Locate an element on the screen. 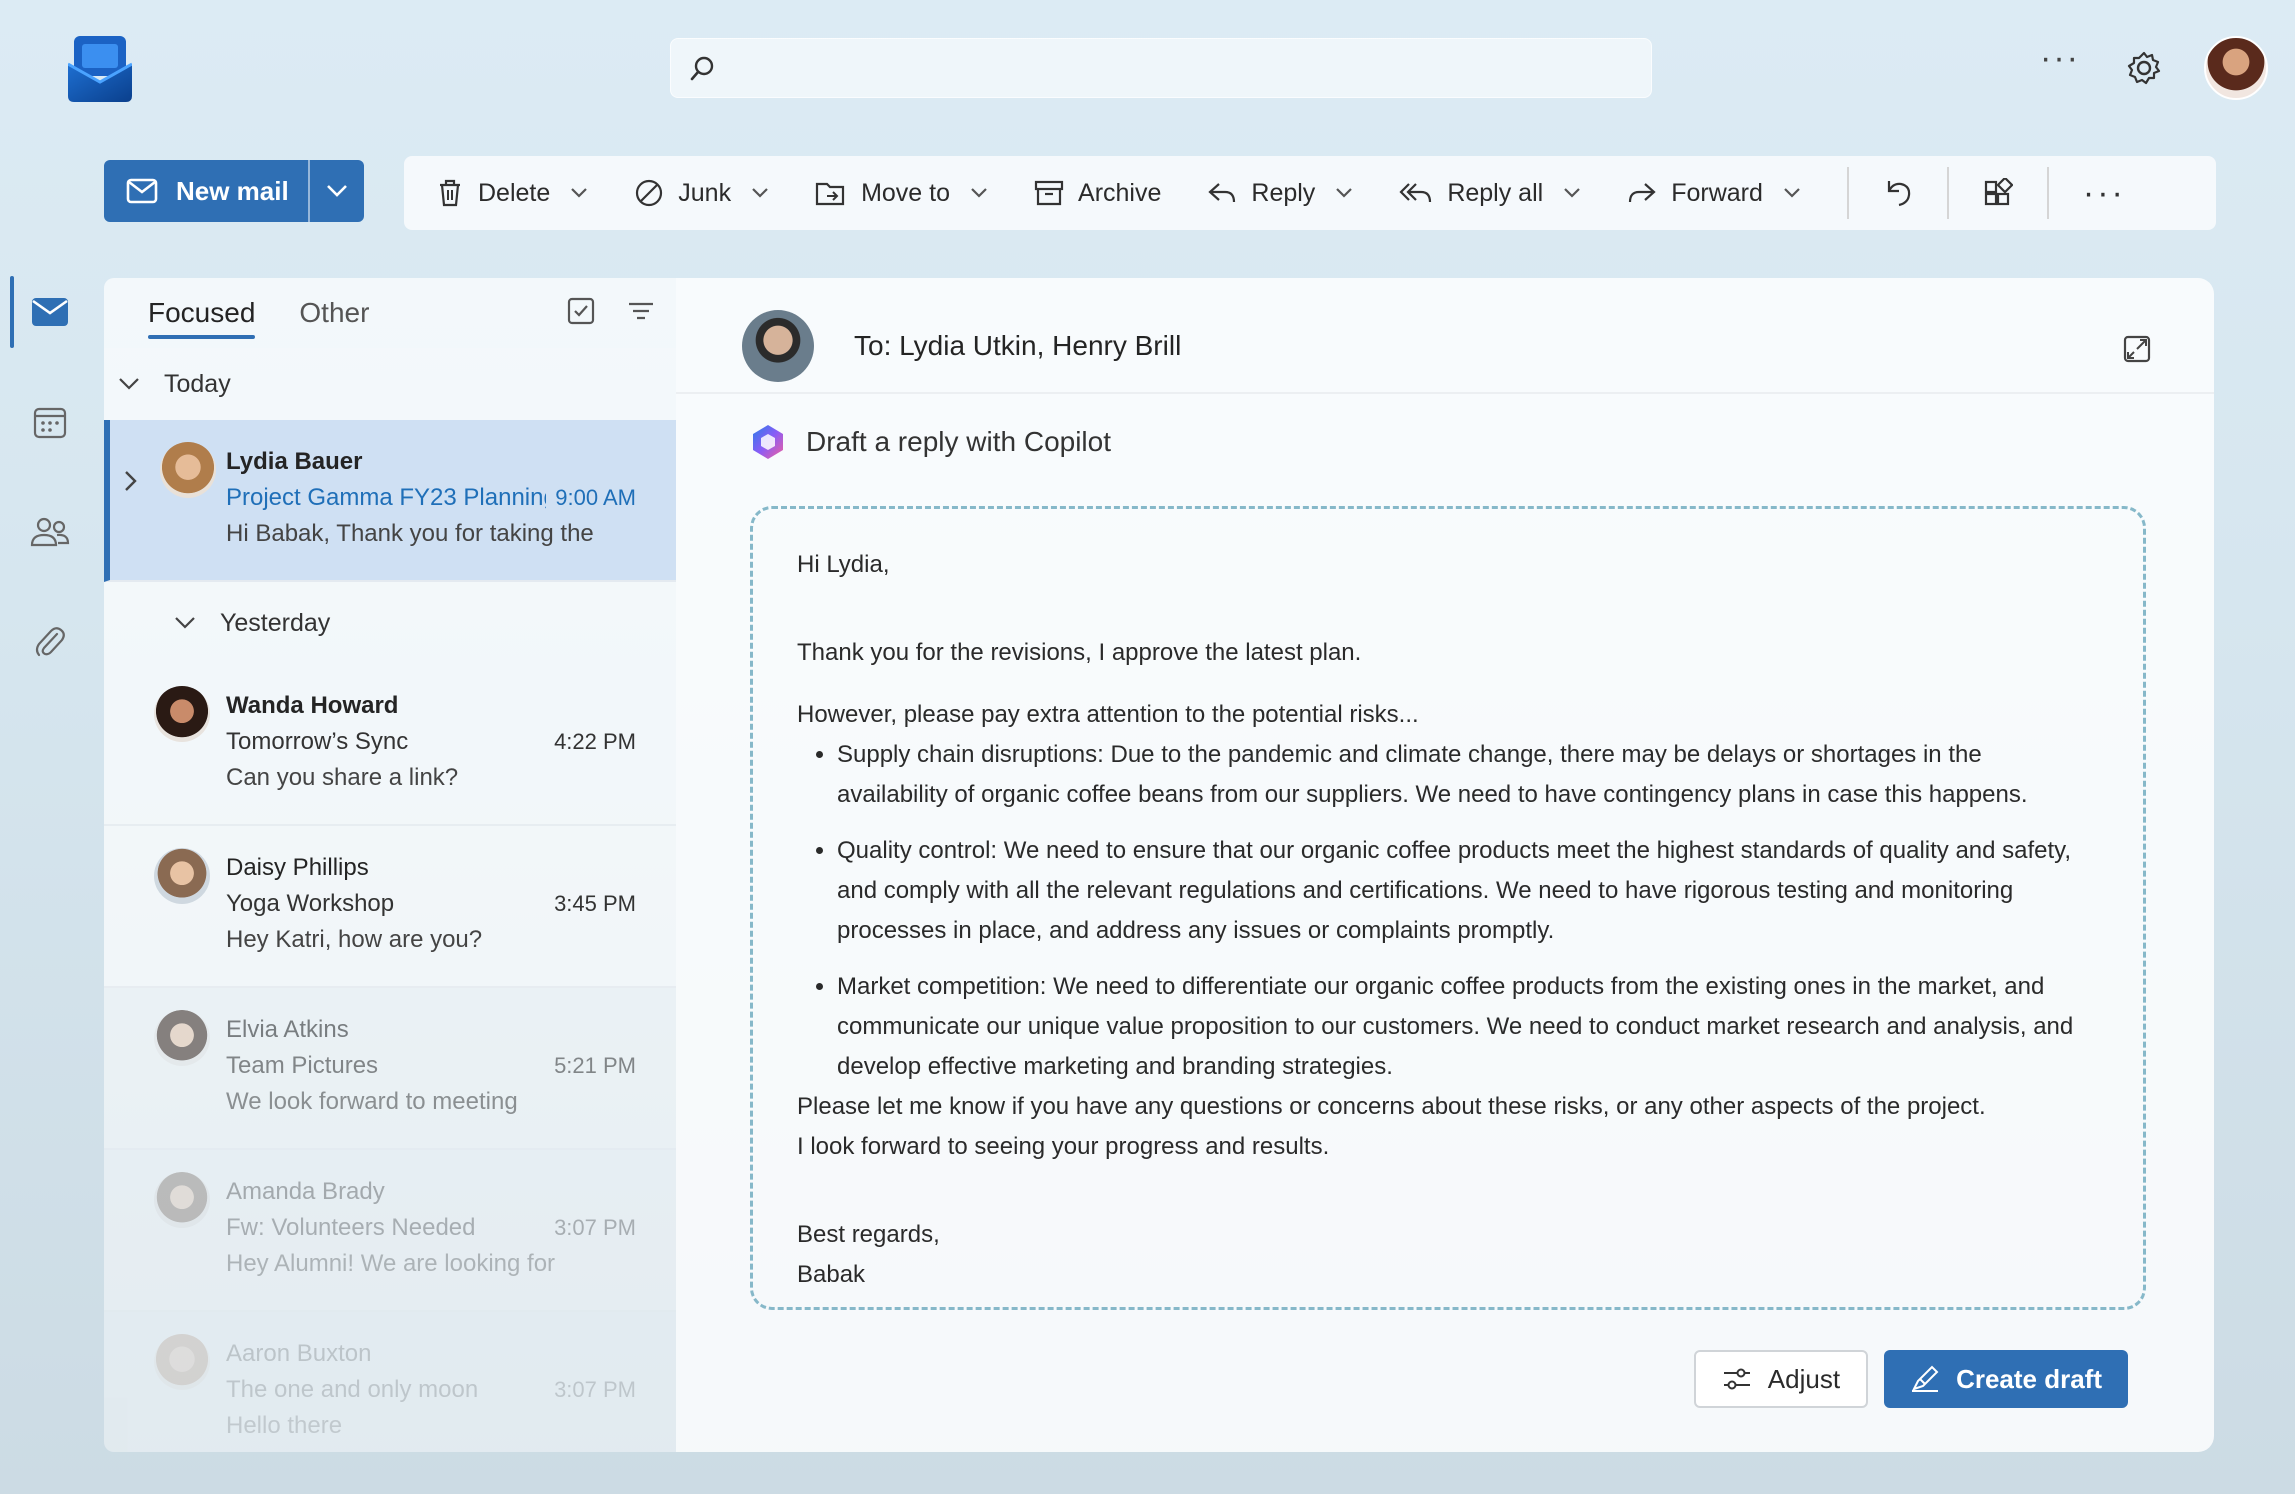 The image size is (2295, 1494). reply-button: Reply is located at coordinates (1280, 193).